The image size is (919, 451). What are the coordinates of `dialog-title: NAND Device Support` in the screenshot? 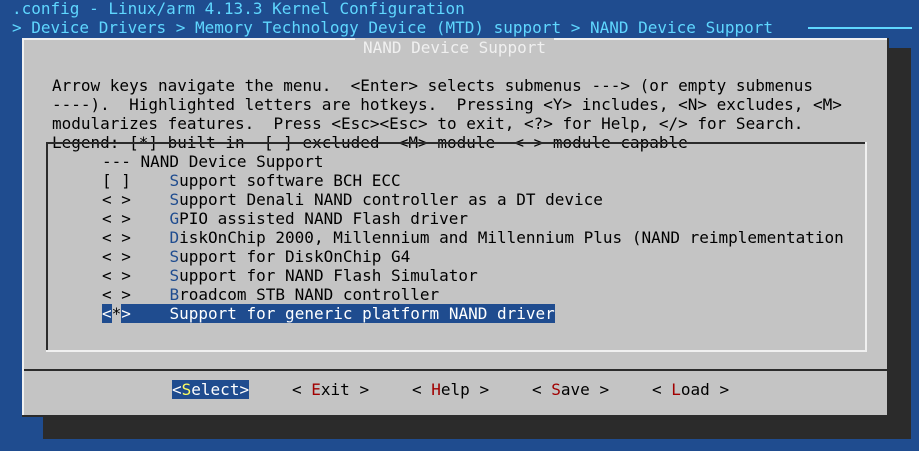 It's located at (455, 47).